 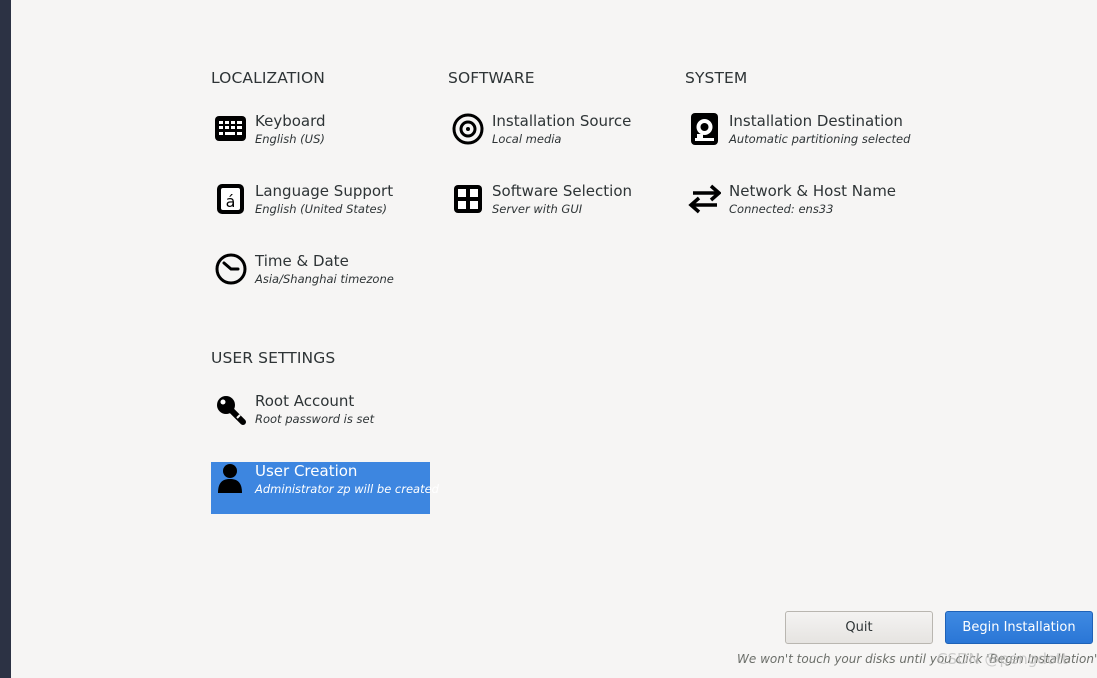 I want to click on section-title-system: SYSTEM, so click(x=716, y=78).